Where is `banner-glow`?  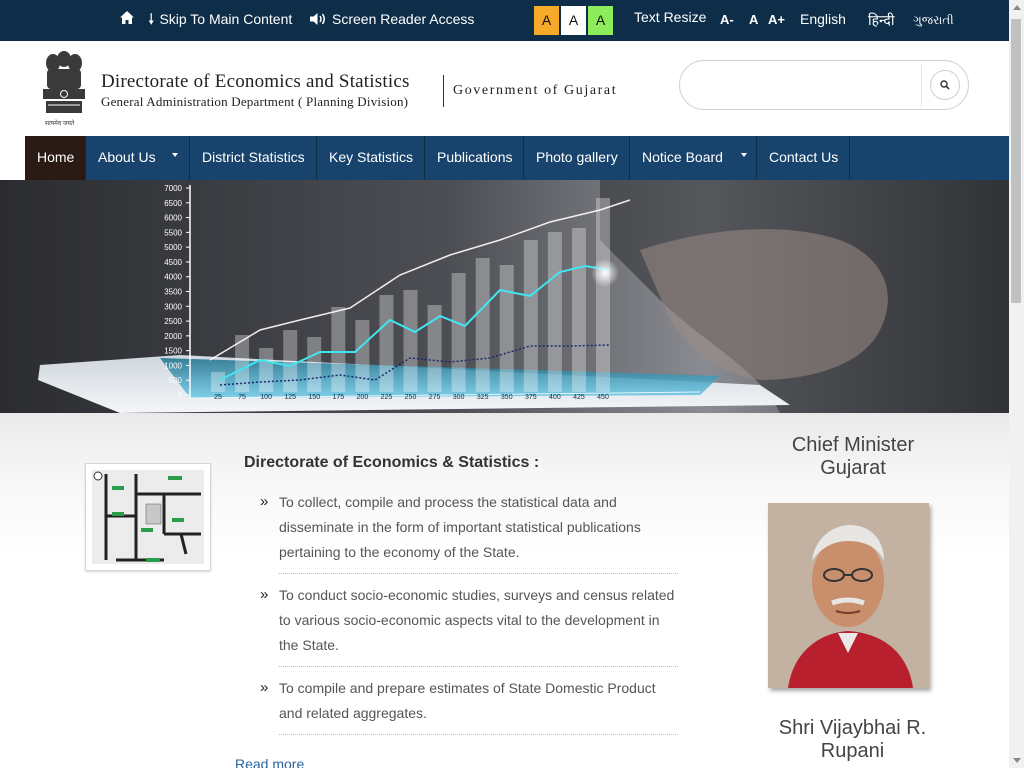 banner-glow is located at coordinates (605, 273).